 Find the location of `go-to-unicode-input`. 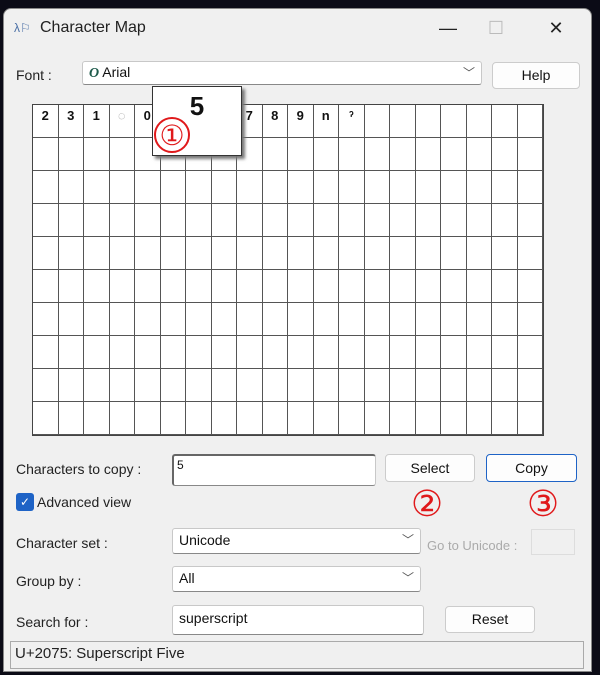

go-to-unicode-input is located at coordinates (553, 542).